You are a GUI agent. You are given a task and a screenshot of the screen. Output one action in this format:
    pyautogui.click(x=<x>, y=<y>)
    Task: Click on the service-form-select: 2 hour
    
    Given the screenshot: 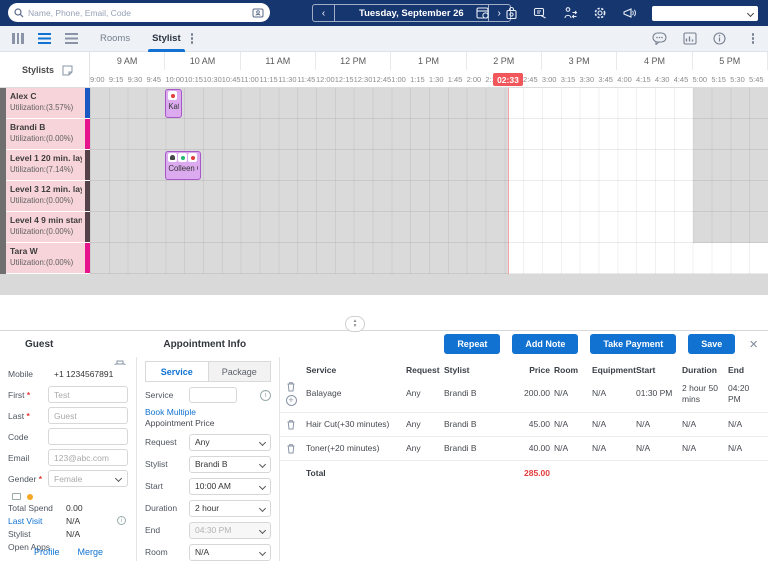 What is the action you would take?
    pyautogui.click(x=230, y=508)
    